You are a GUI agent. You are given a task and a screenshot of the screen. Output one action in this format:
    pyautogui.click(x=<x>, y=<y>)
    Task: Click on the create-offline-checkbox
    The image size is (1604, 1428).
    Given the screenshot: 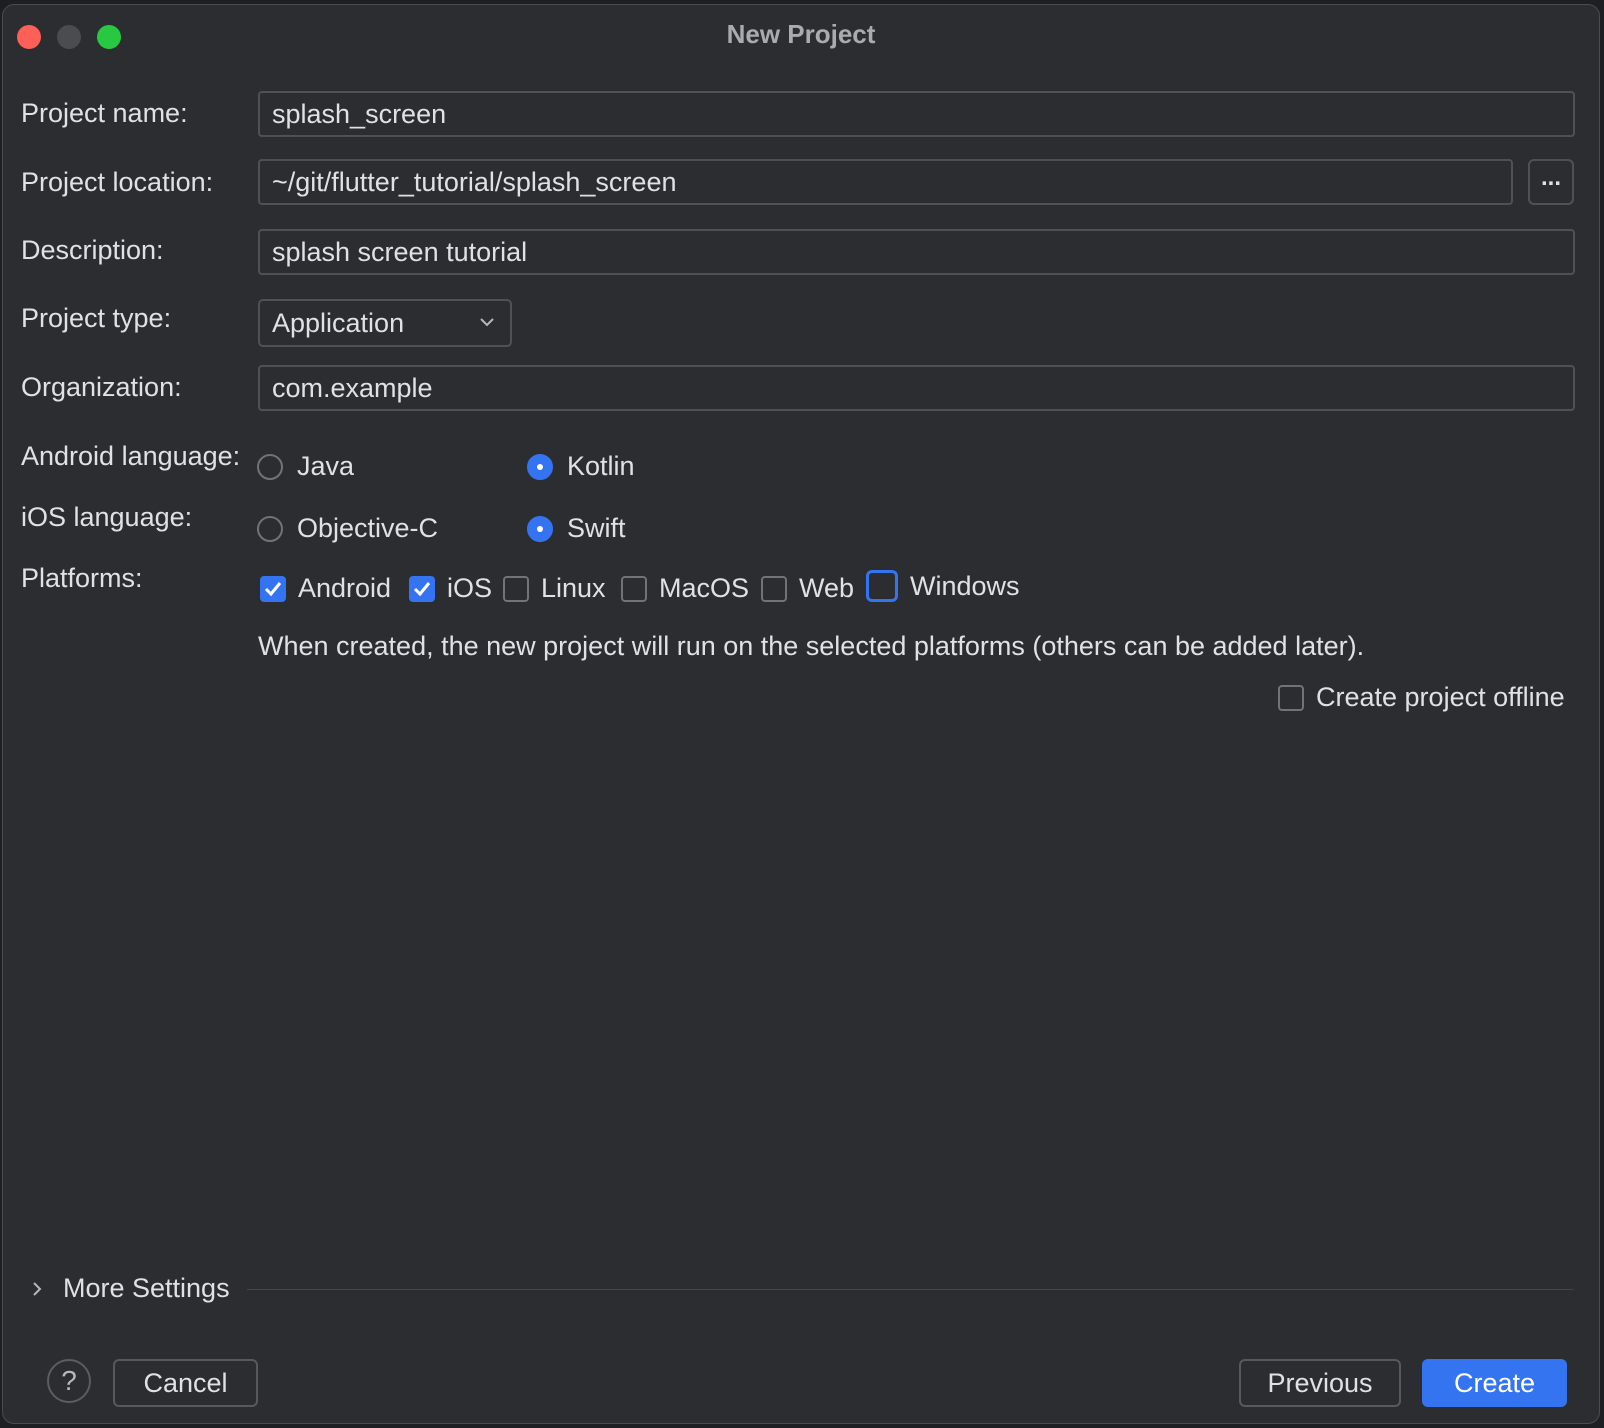 What is the action you would take?
    pyautogui.click(x=1291, y=697)
    